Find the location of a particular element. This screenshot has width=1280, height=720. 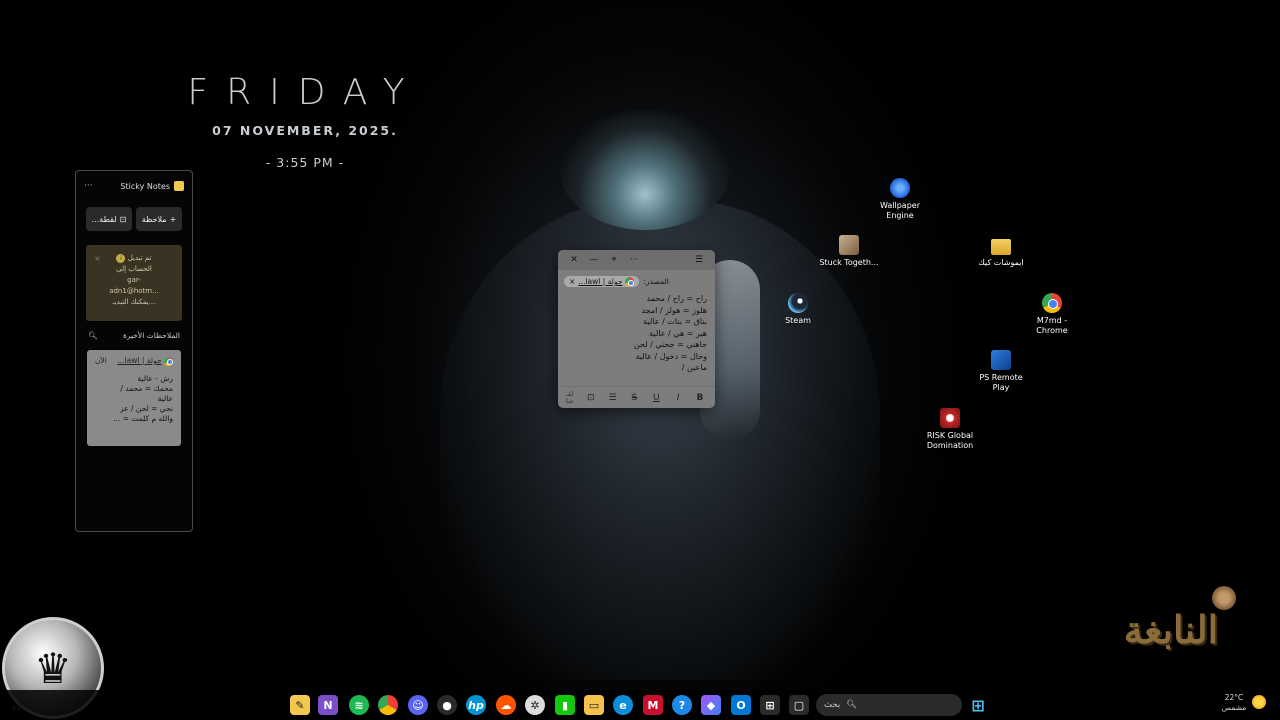

copilot-icon: ◆ is located at coordinates (711, 705).